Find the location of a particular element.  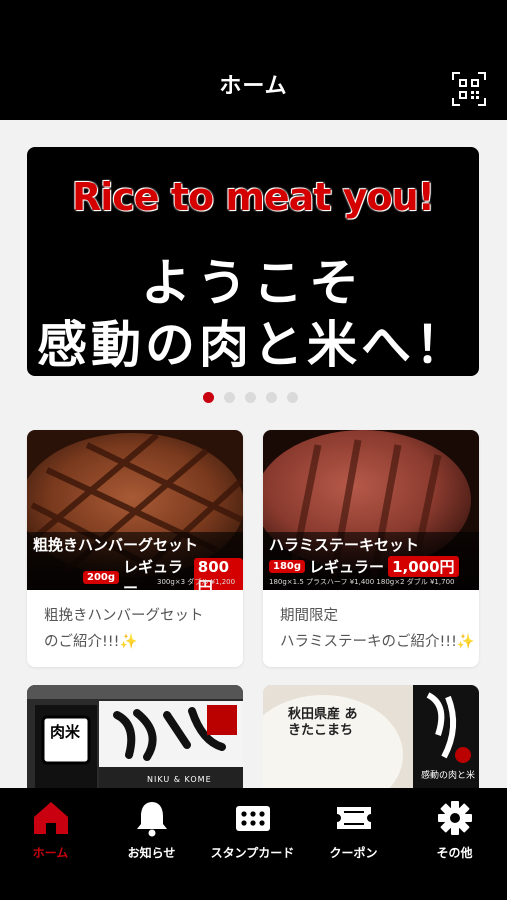

carousel-dot-active is located at coordinates (208, 397).